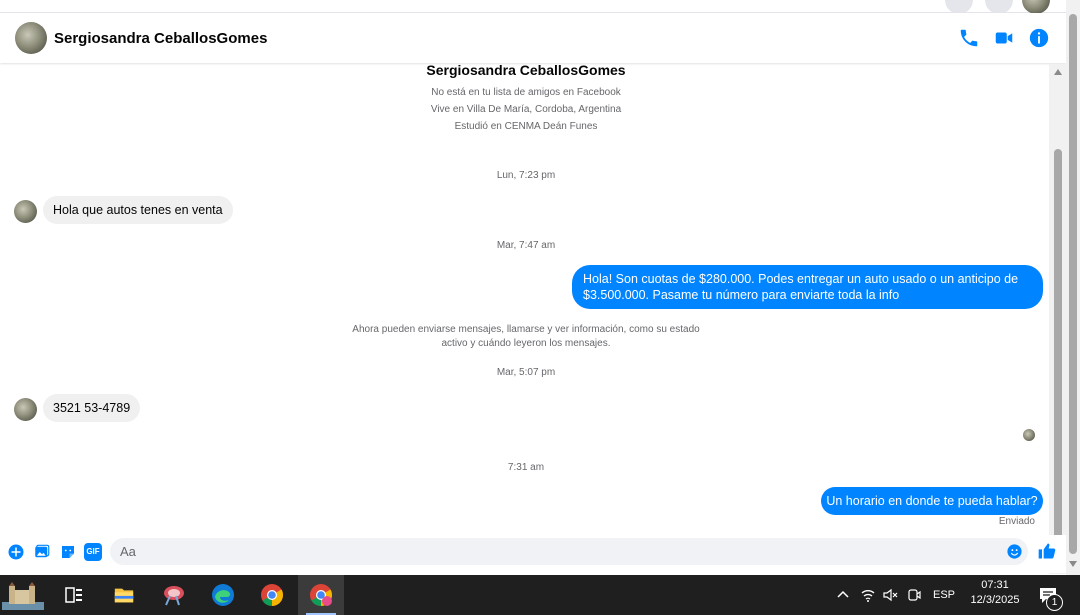 The height and width of the screenshot is (615, 1080). I want to click on taskbar-task-view, so click(74, 595).